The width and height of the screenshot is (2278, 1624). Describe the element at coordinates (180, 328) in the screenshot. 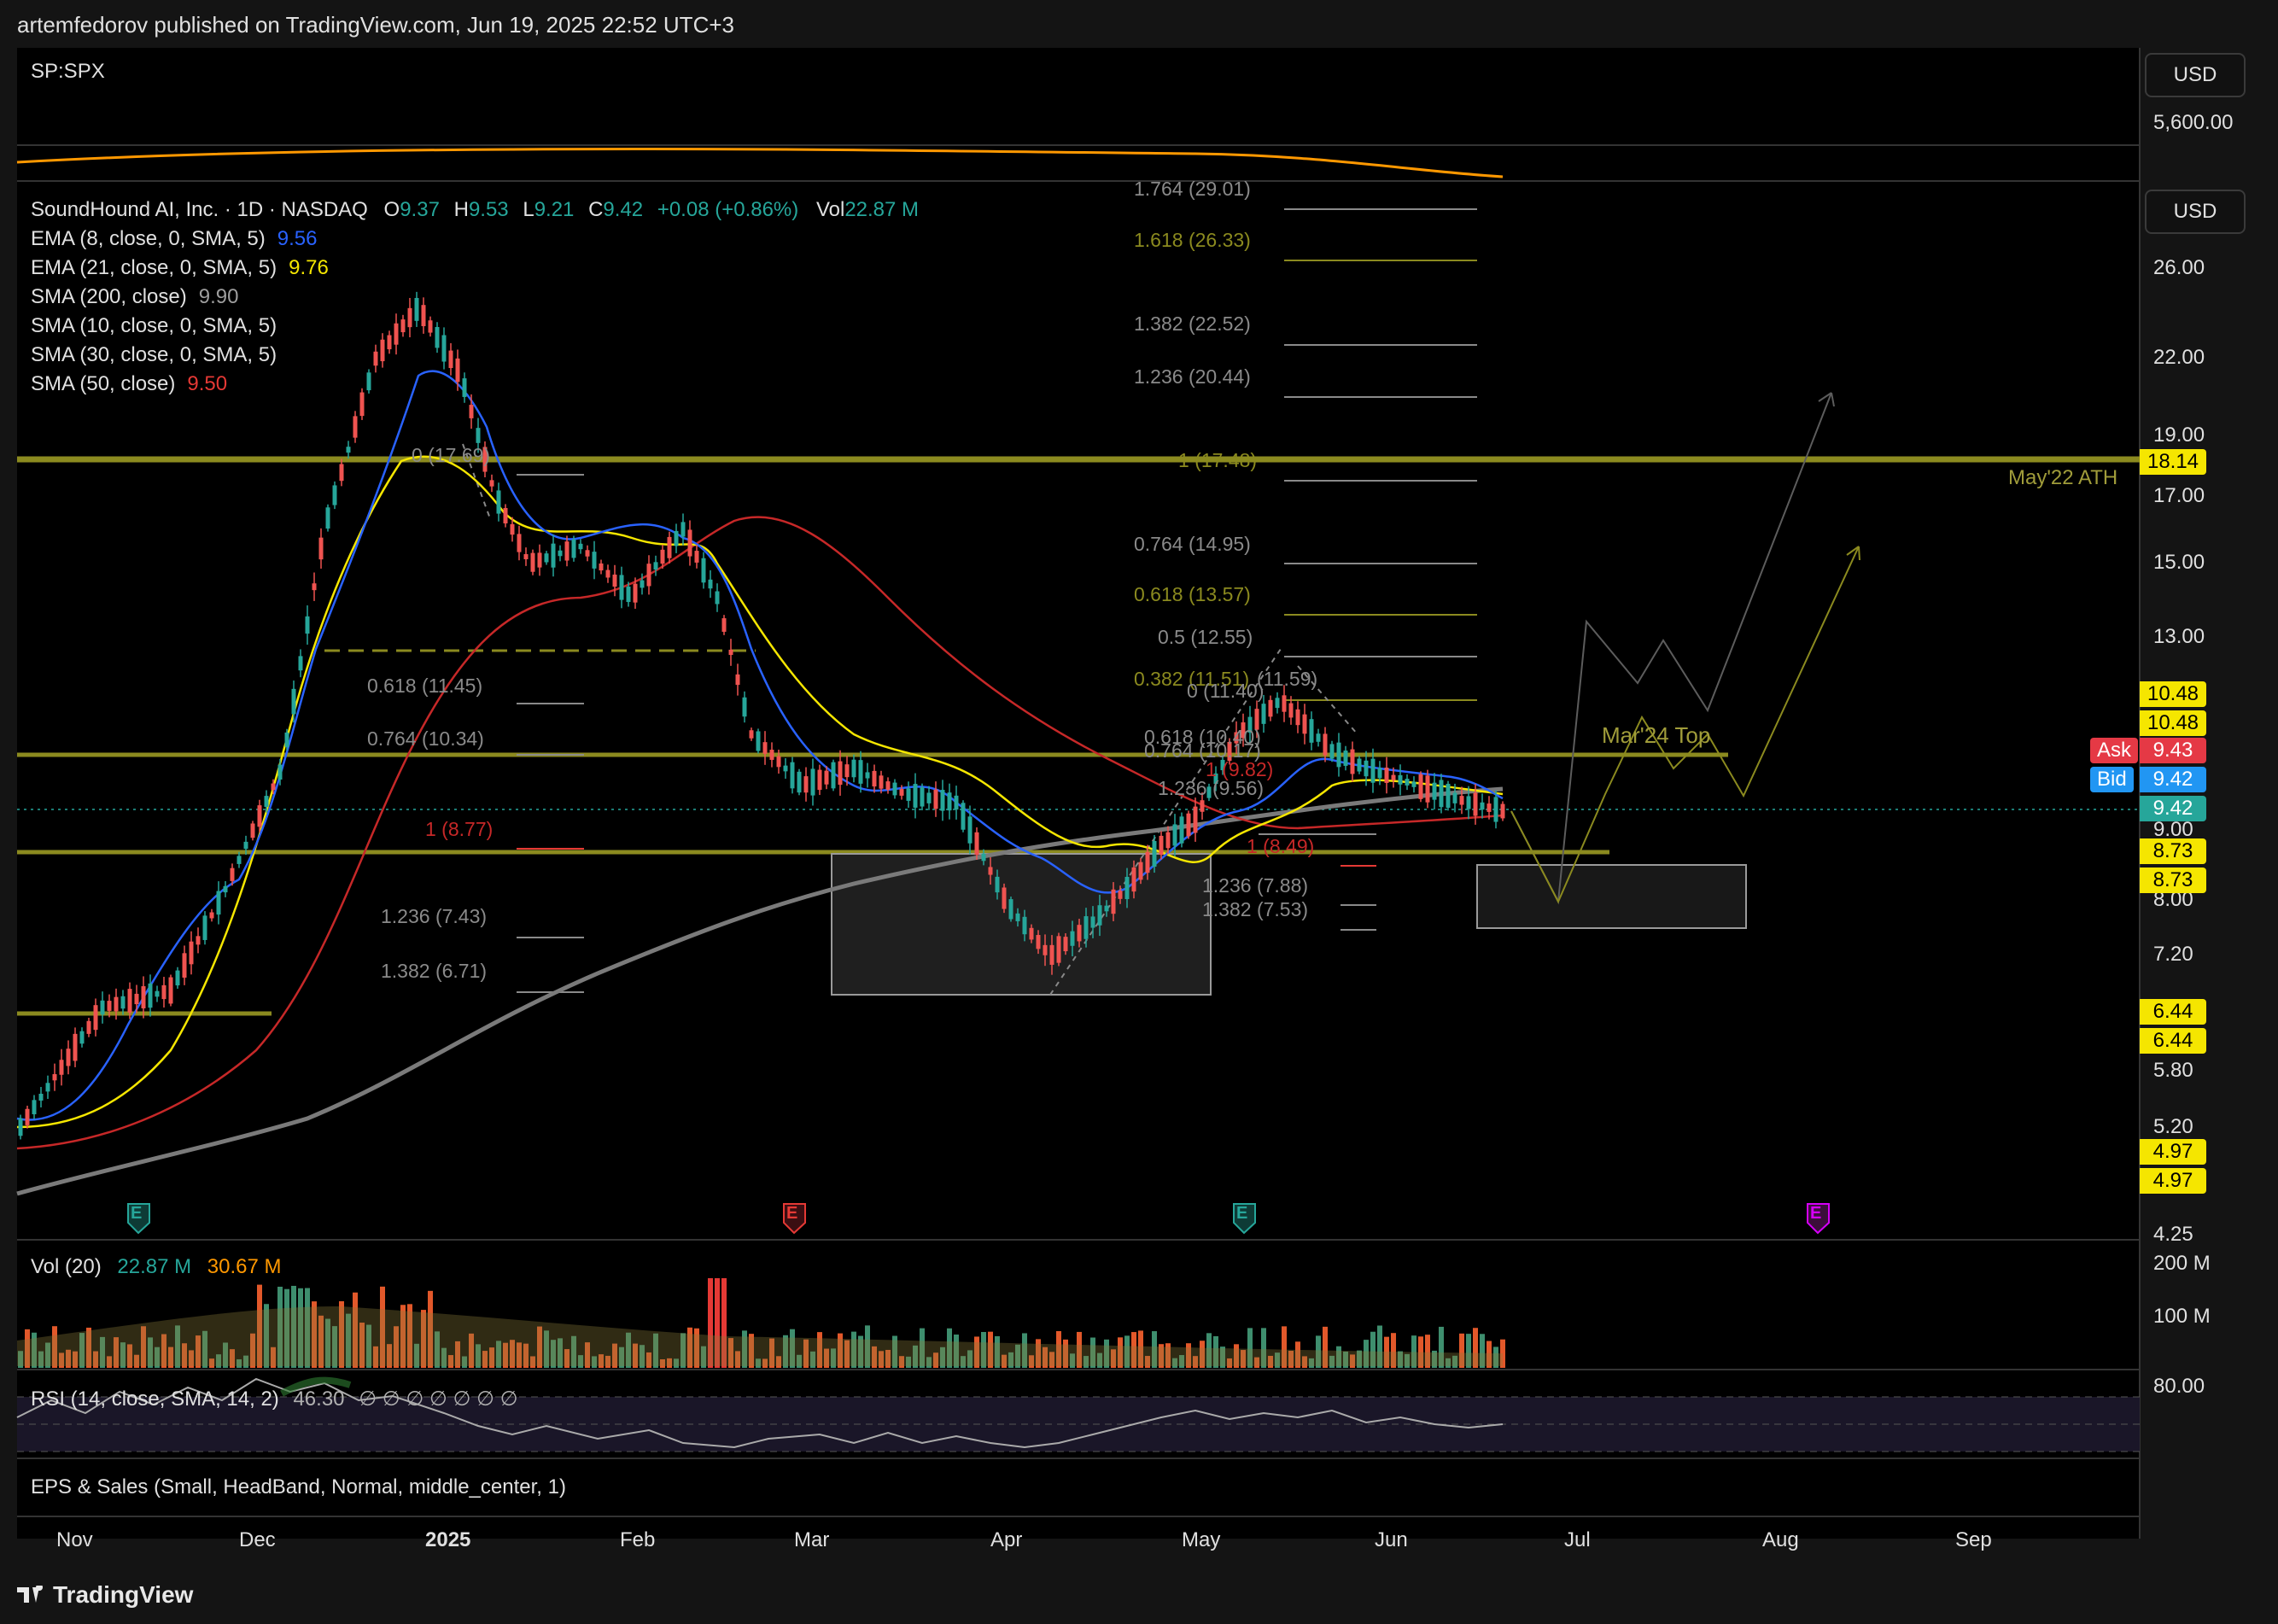

I see `indicator-row: SMA (10, close, 0, SMA, 5)` at that location.